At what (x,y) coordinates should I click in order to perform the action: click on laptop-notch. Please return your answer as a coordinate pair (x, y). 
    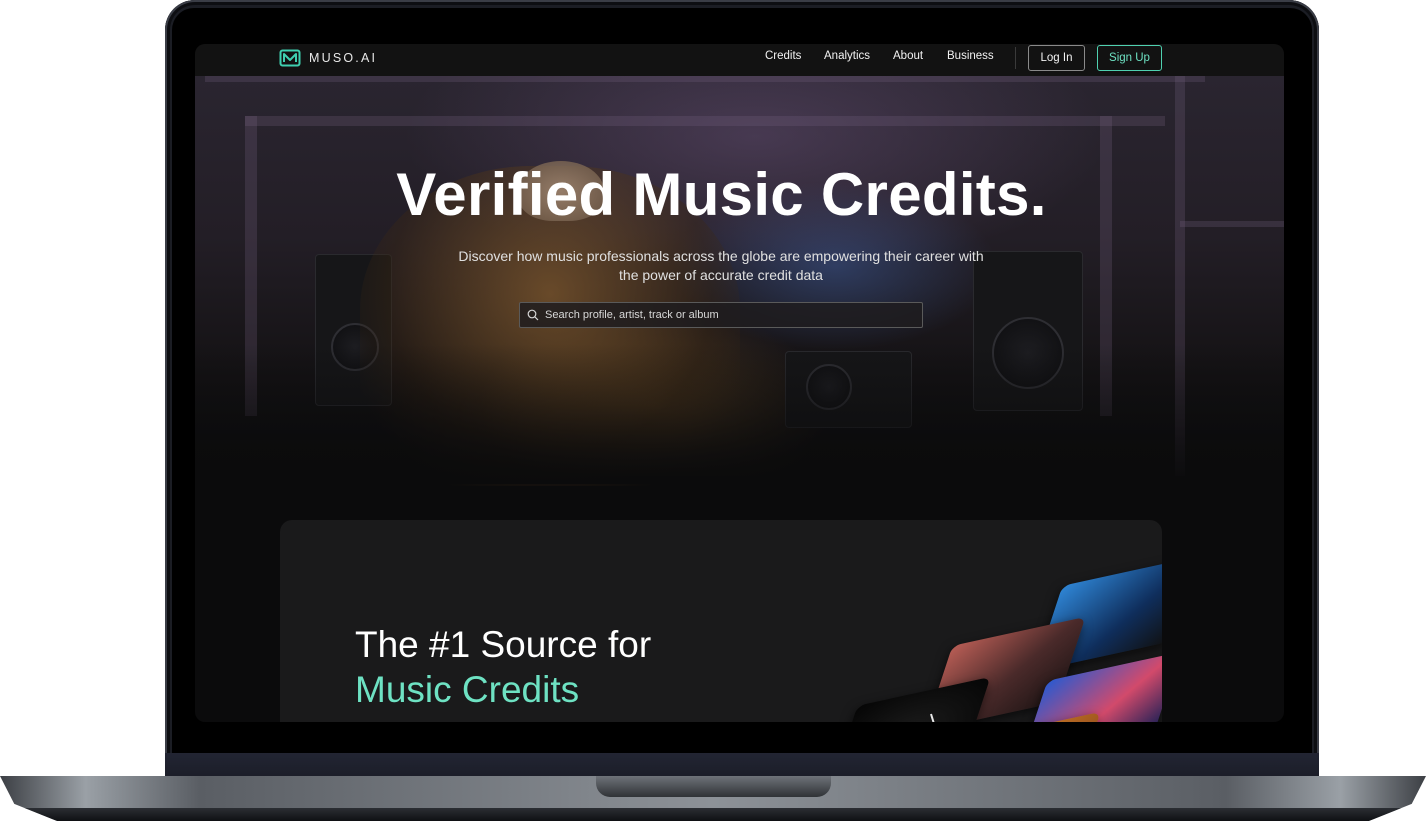
    Looking at the image, I should click on (713, 786).